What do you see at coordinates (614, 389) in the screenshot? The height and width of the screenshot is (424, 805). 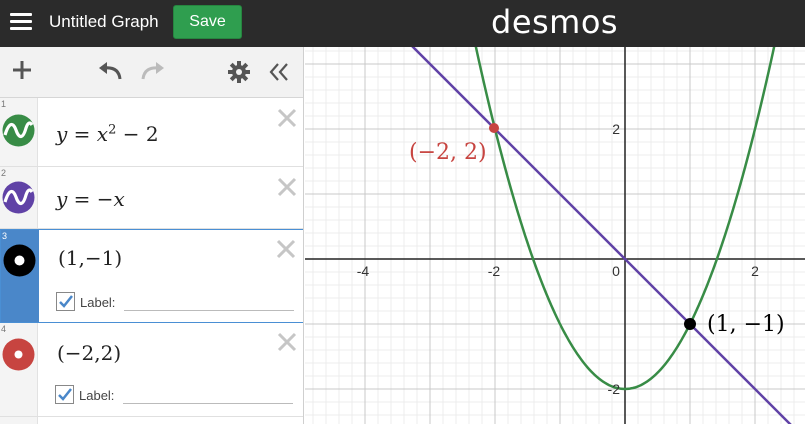 I see `y-tick-label: -2` at bounding box center [614, 389].